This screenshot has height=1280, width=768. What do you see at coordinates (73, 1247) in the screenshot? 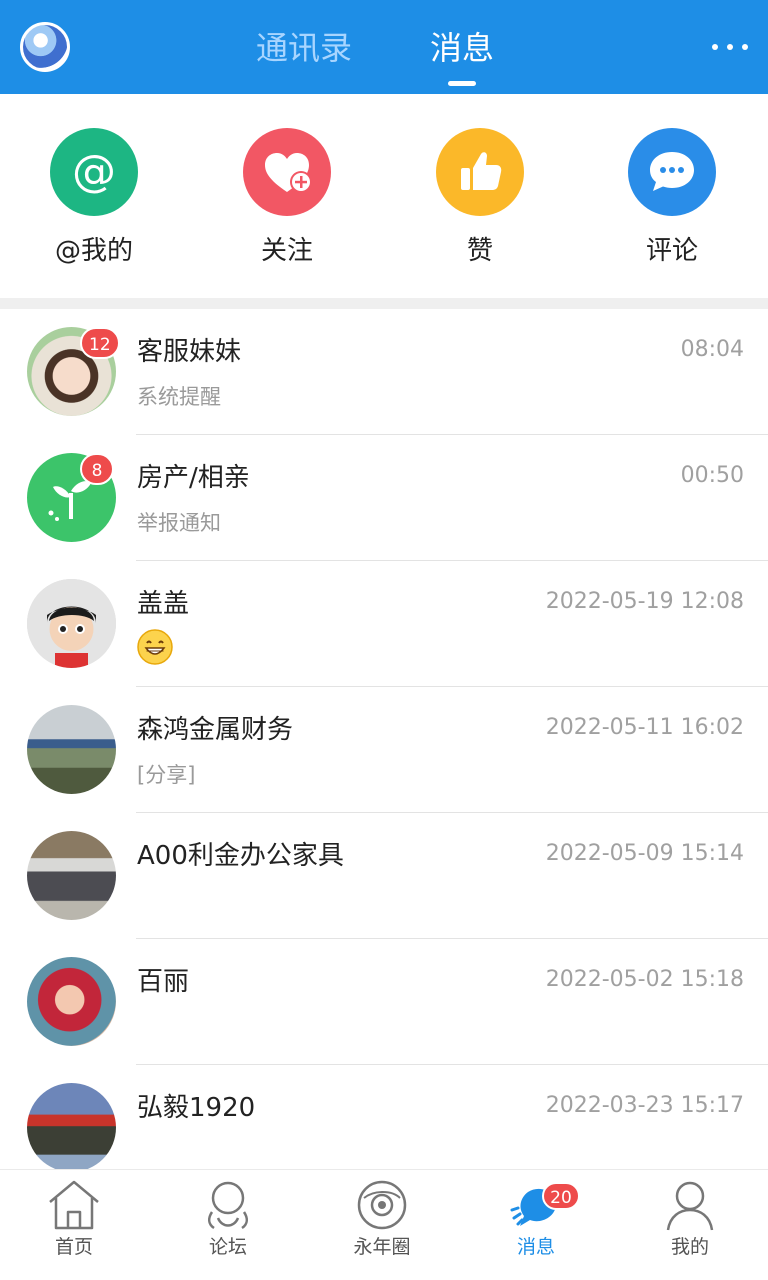
I see `nav-label: 首页` at bounding box center [73, 1247].